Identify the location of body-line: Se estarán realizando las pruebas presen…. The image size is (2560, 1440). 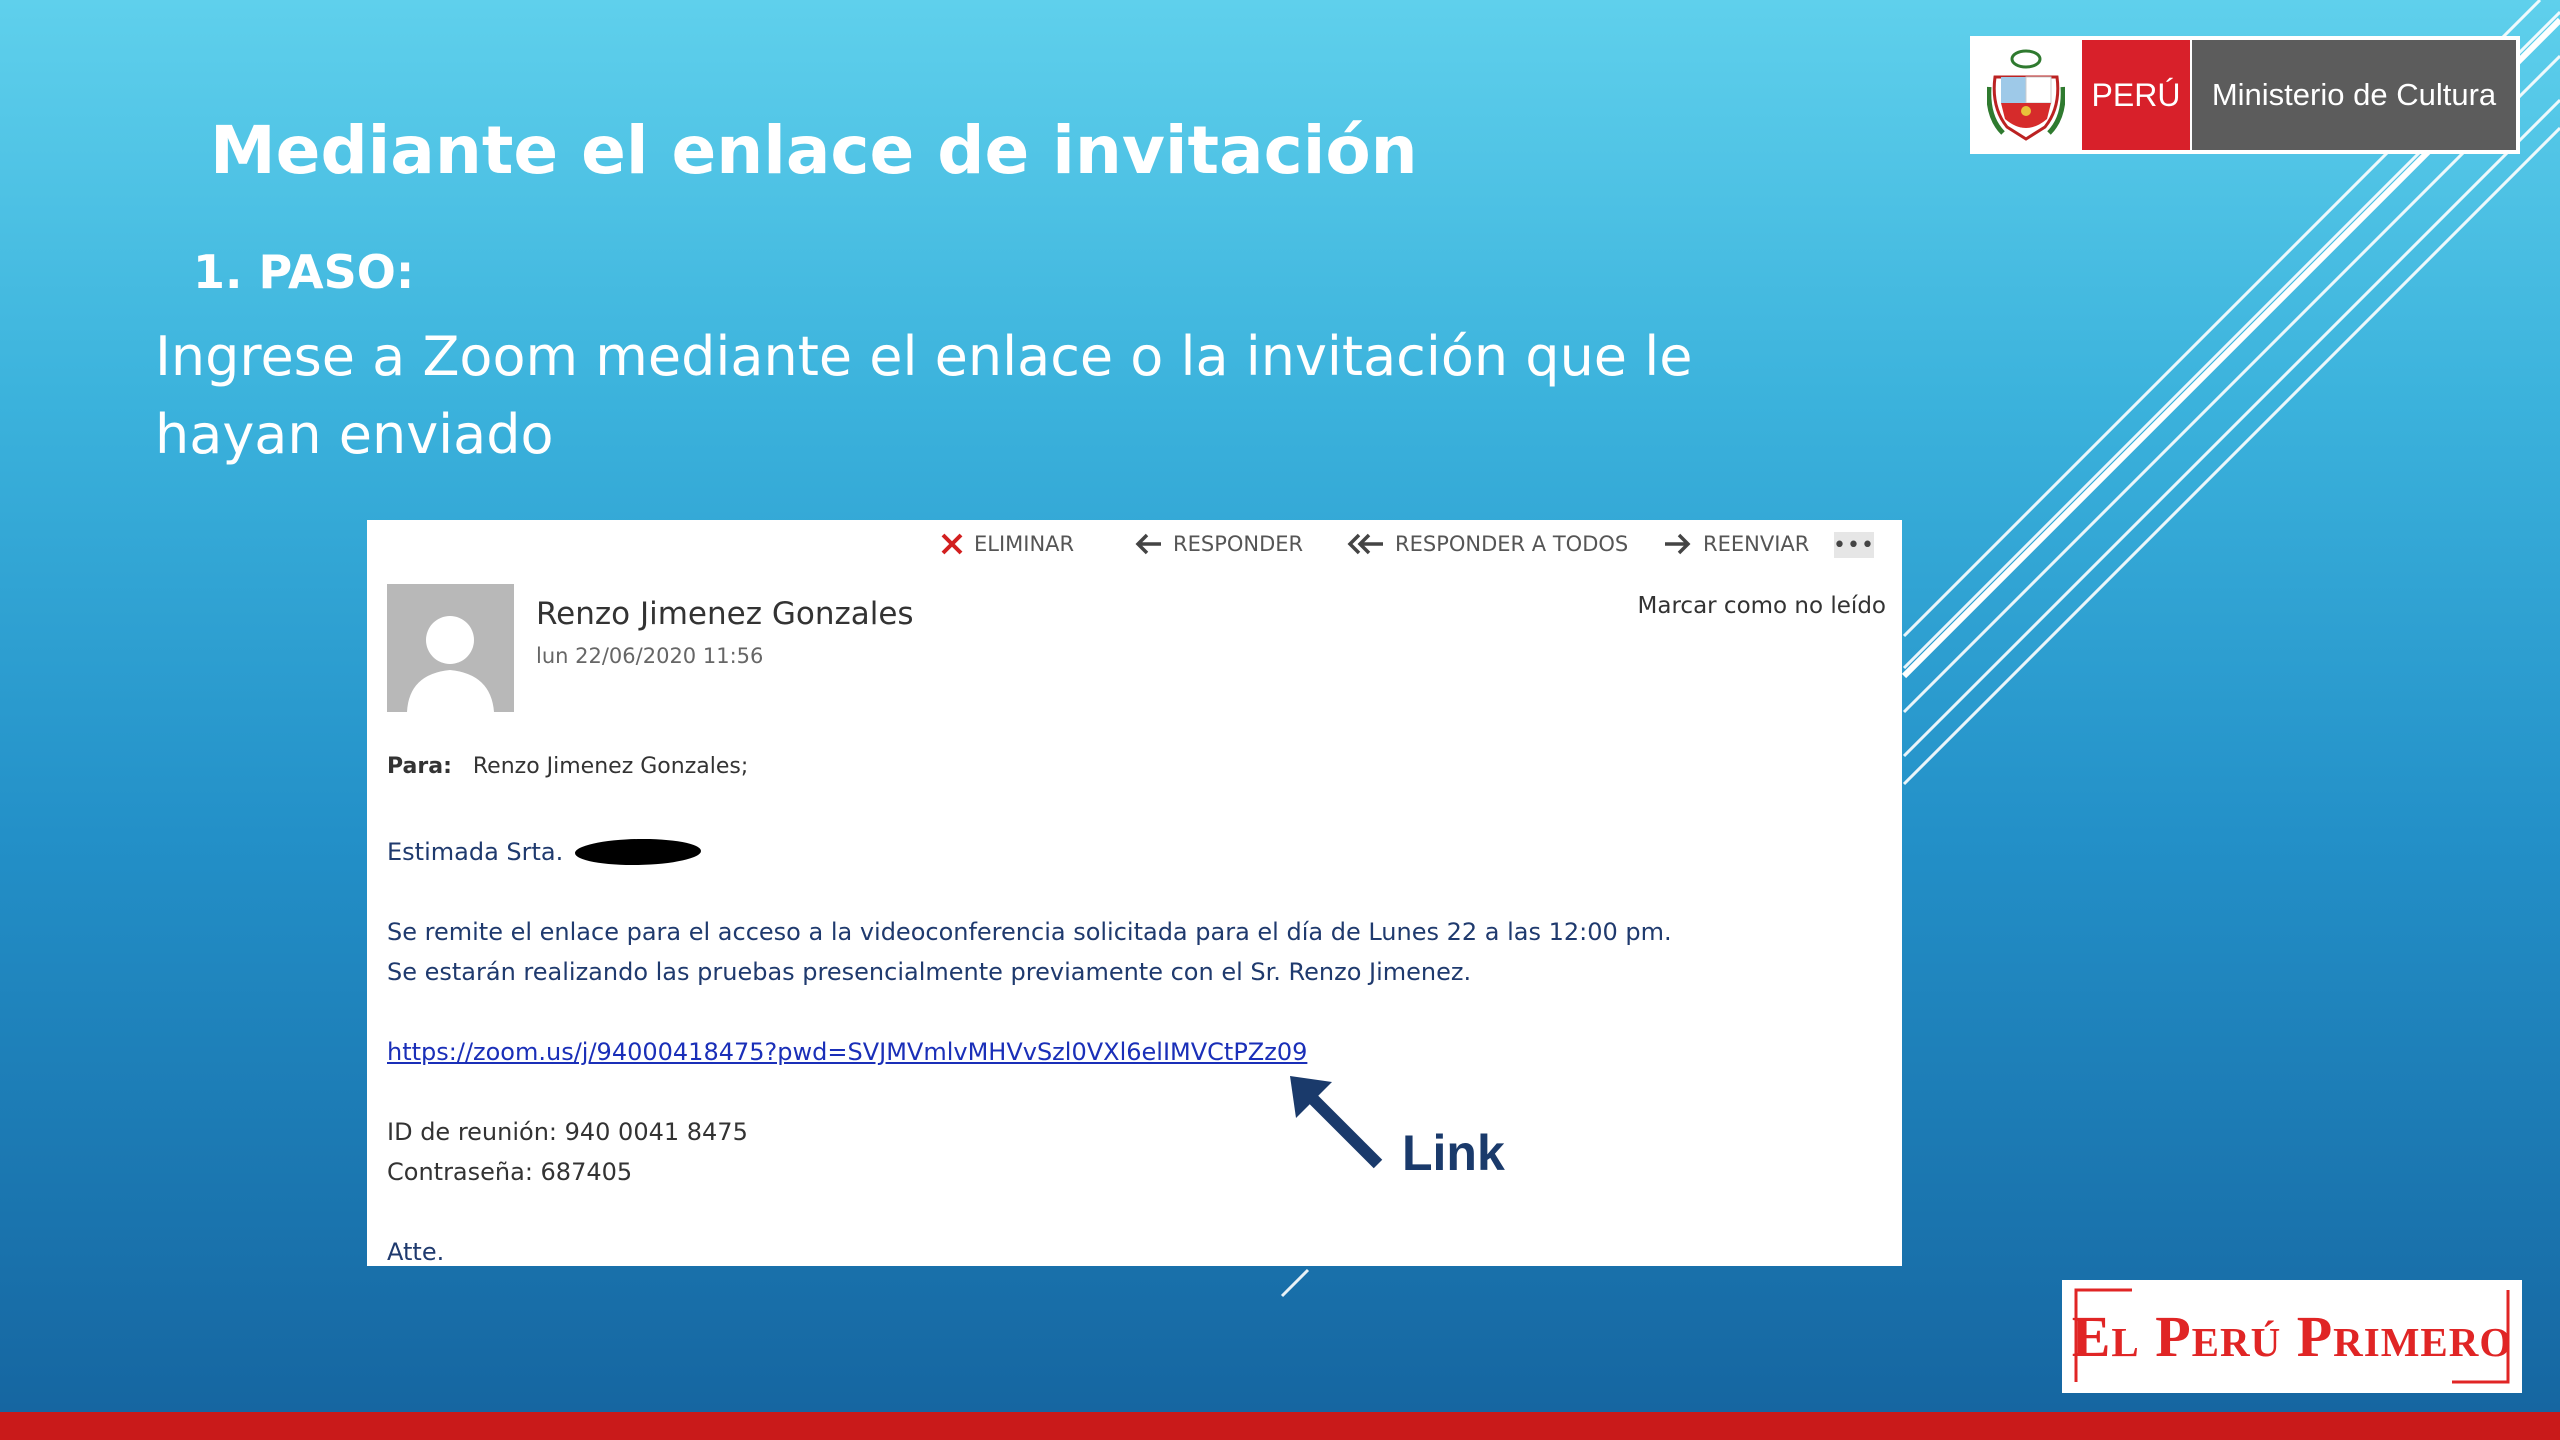
(929, 972).